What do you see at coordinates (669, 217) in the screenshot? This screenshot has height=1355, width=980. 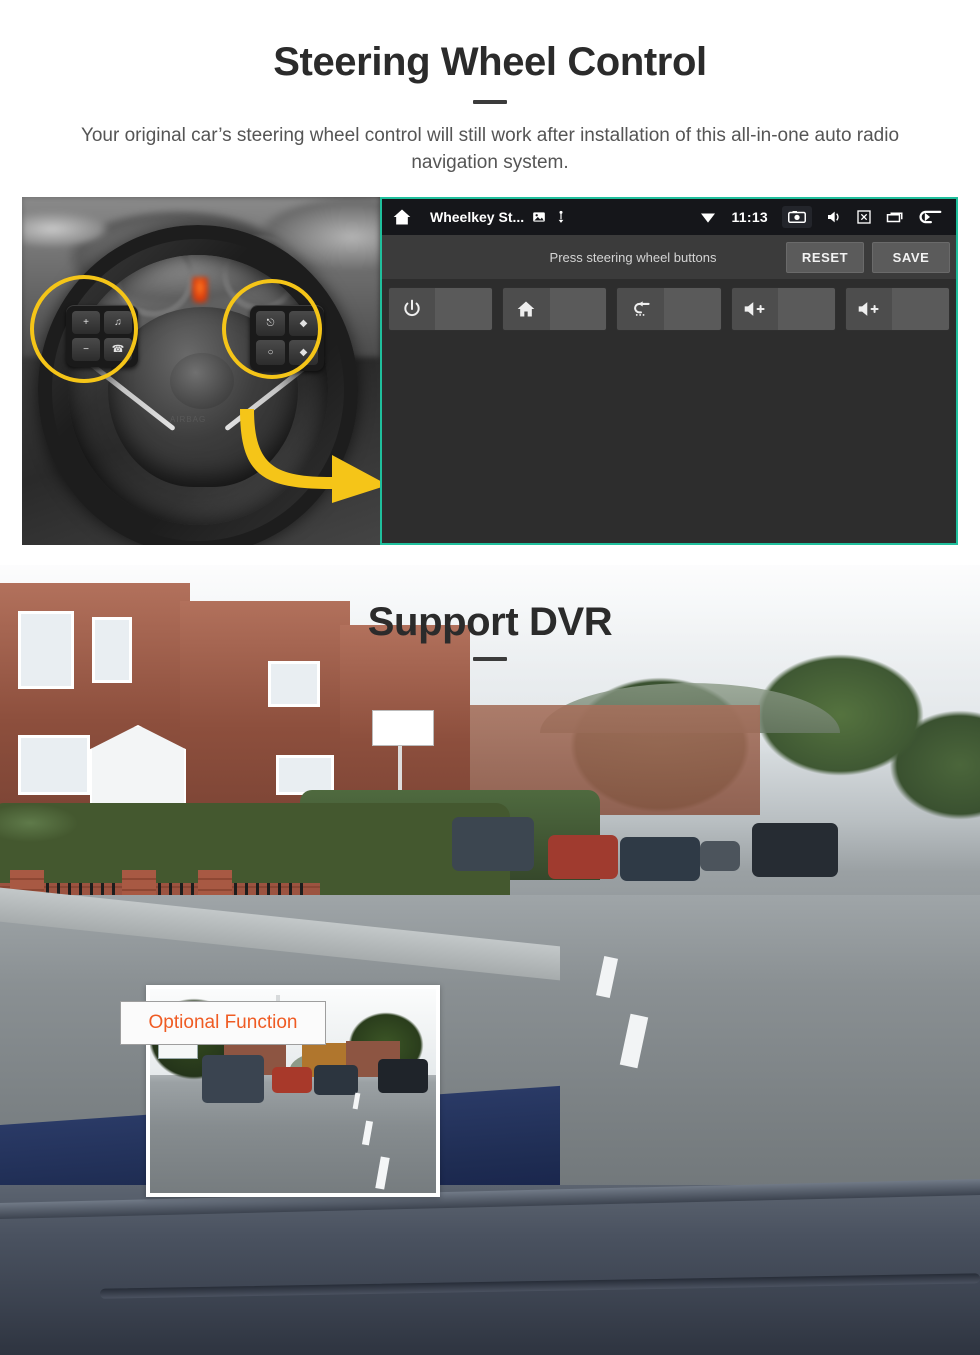 I see `android-status-bar: Wheelkey St... 11:13` at bounding box center [669, 217].